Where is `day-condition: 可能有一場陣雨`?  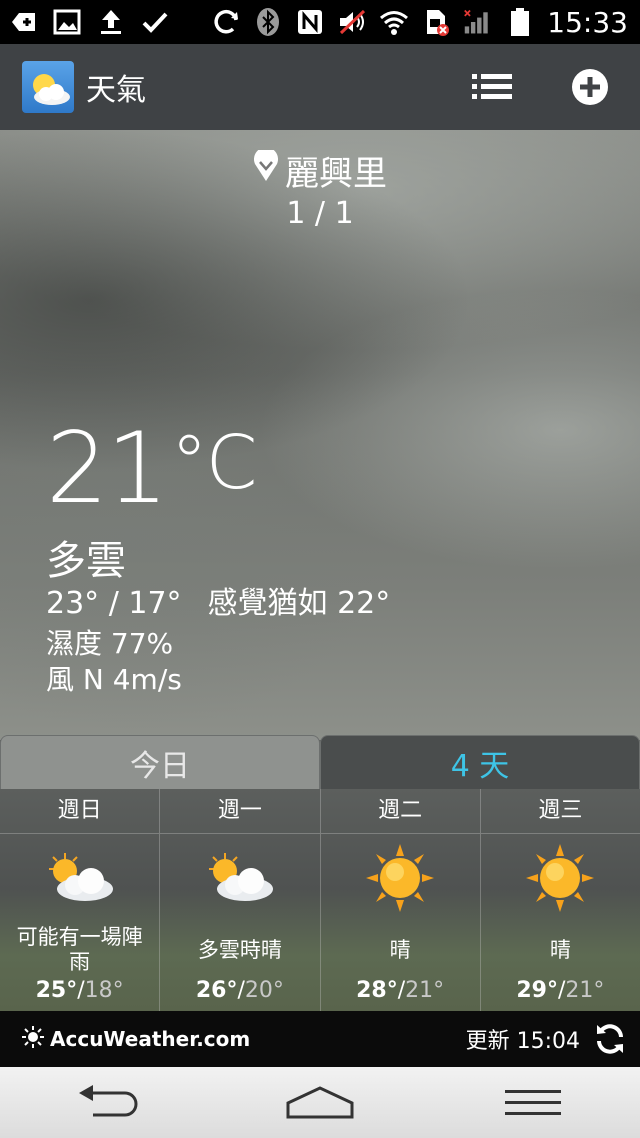 day-condition: 可能有一場陣雨 is located at coordinates (79, 949).